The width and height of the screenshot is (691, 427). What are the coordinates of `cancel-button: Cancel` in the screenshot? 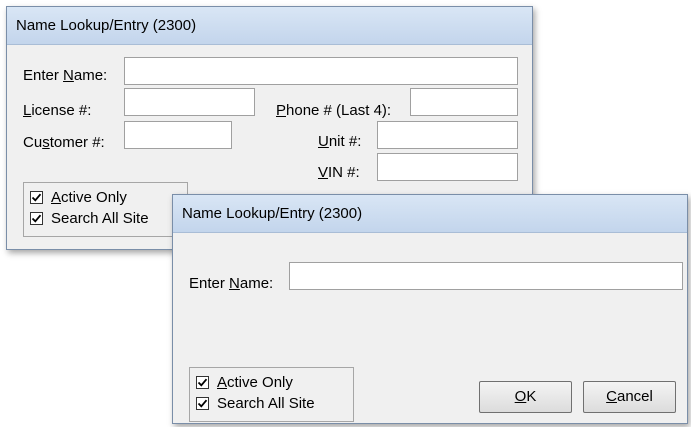 It's located at (629, 397).